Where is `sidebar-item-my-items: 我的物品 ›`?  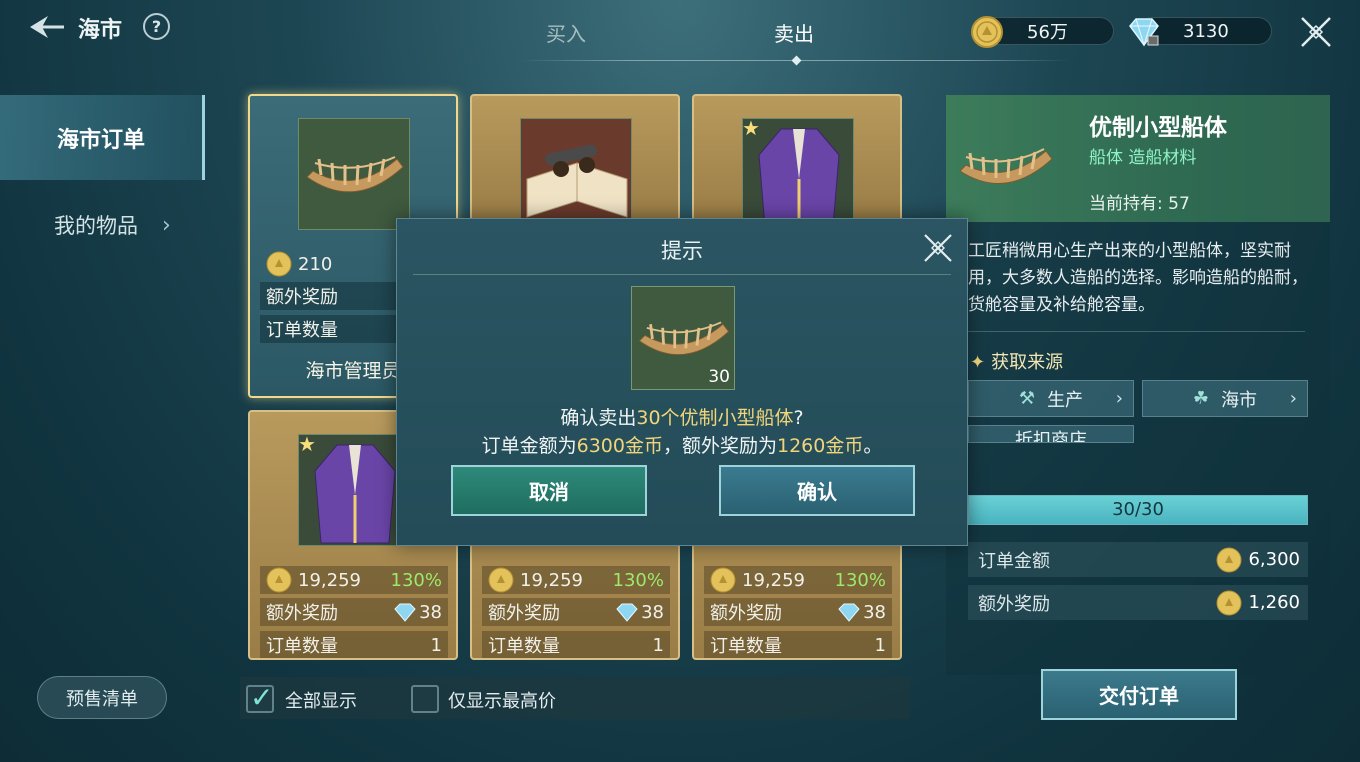
sidebar-item-my-items: 我的物品 › is located at coordinates (102, 225).